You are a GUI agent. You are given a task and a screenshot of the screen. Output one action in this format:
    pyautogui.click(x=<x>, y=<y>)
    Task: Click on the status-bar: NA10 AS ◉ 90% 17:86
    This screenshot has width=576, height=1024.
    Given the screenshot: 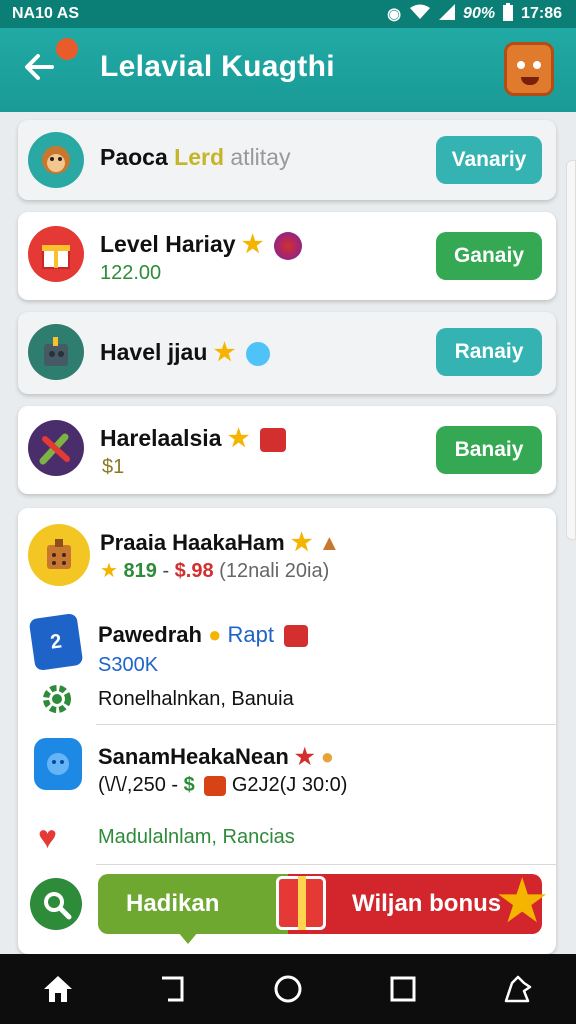 What is the action you would take?
    pyautogui.click(x=288, y=14)
    